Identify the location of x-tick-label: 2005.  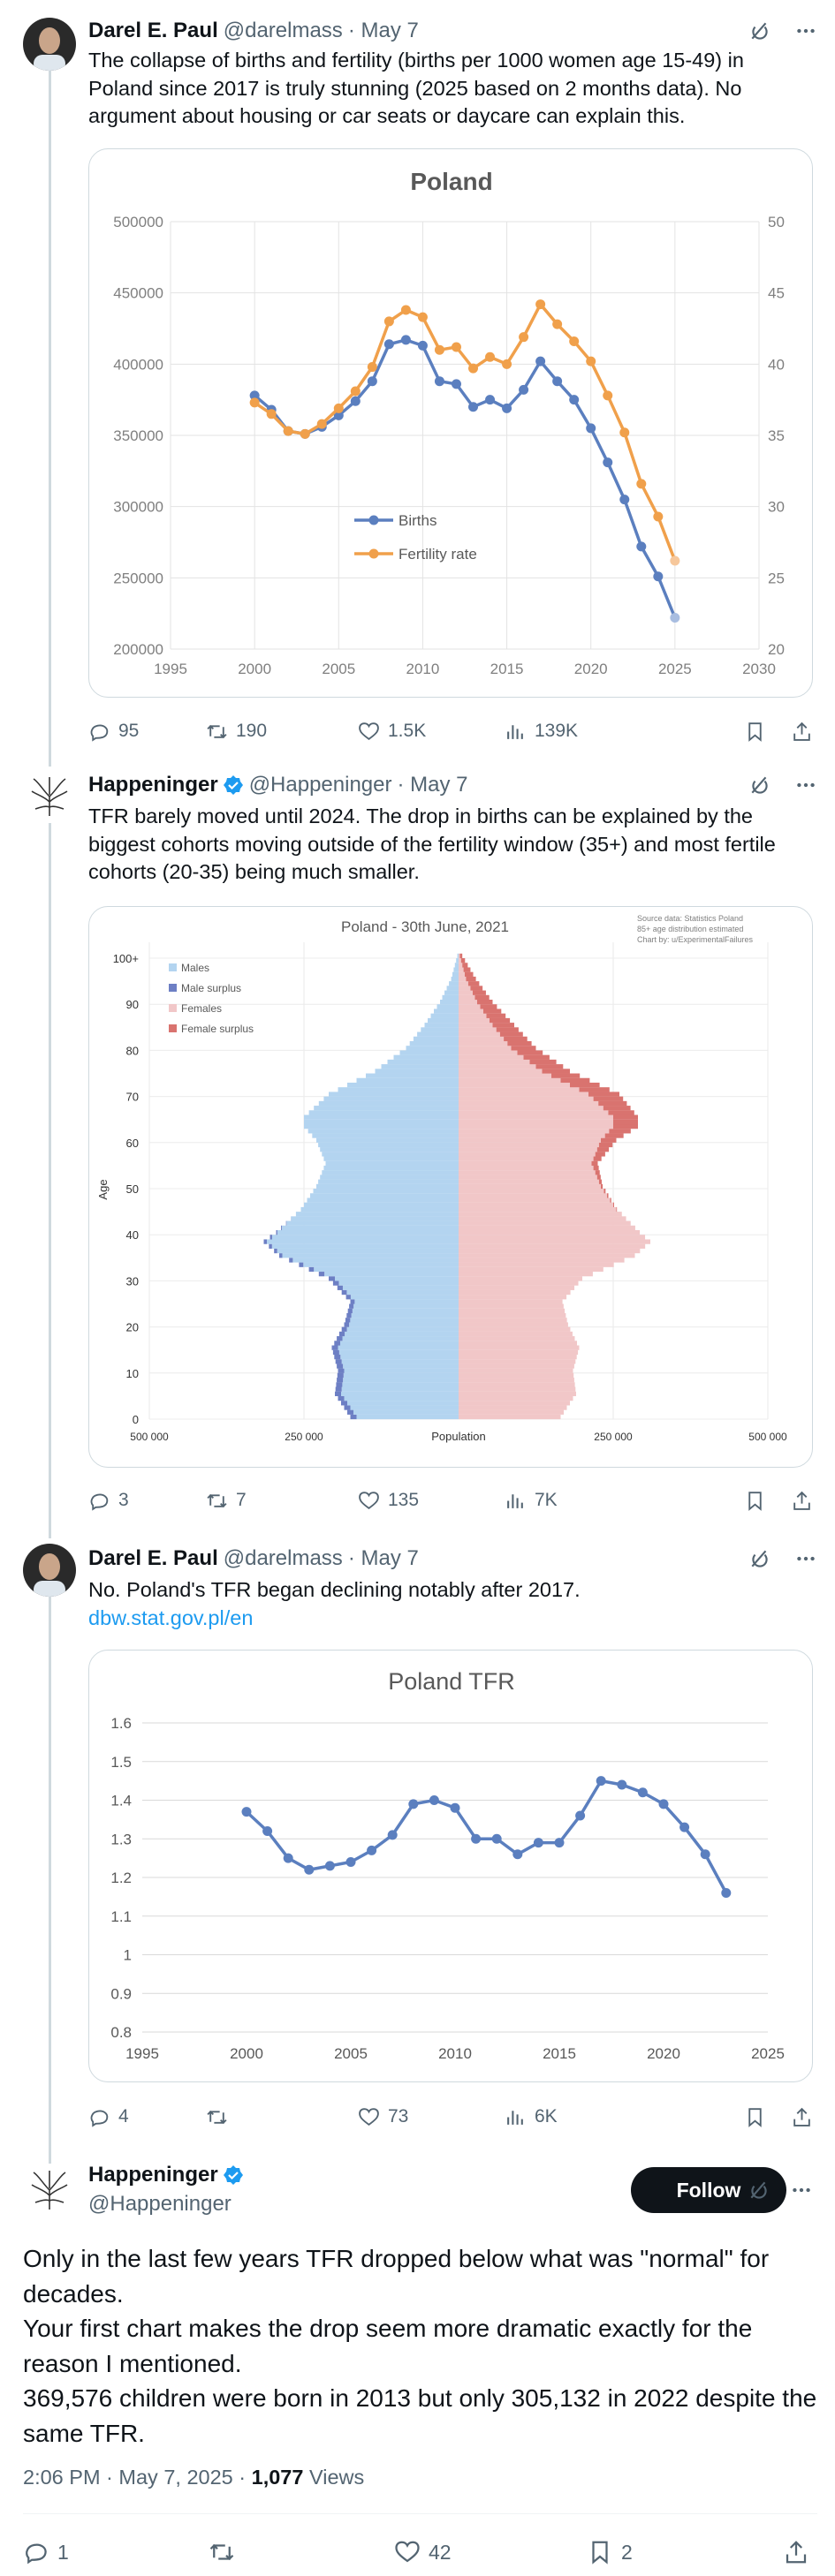
(351, 2053).